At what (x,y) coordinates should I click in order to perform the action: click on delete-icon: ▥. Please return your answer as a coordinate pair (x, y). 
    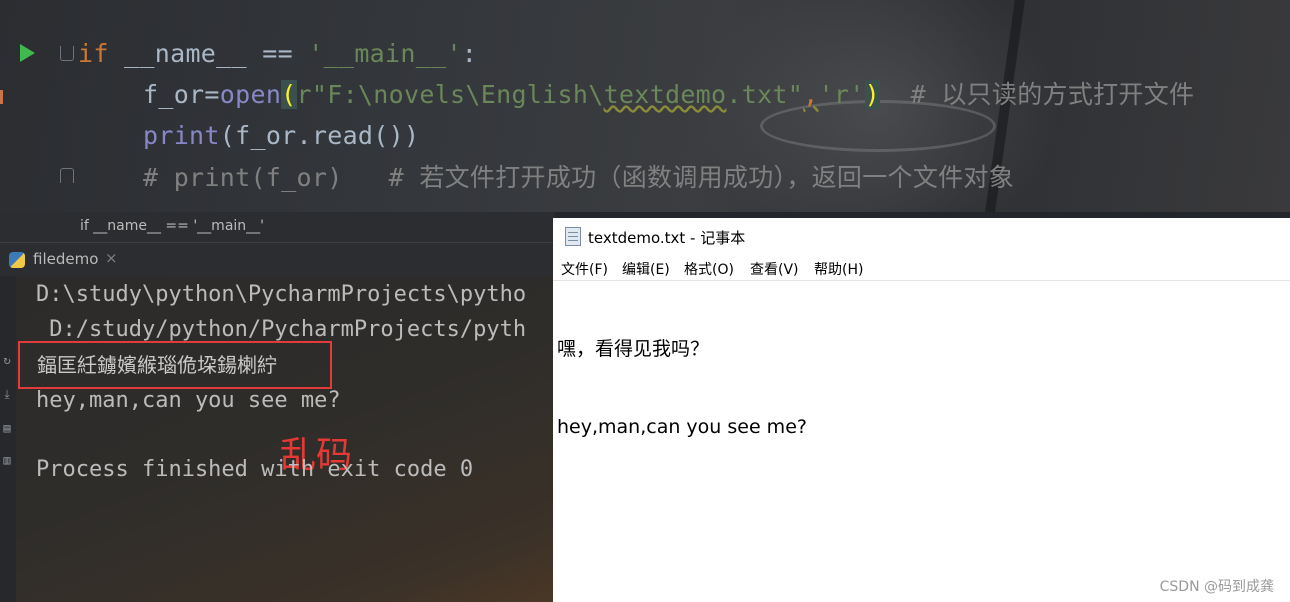
    Looking at the image, I should click on (7, 460).